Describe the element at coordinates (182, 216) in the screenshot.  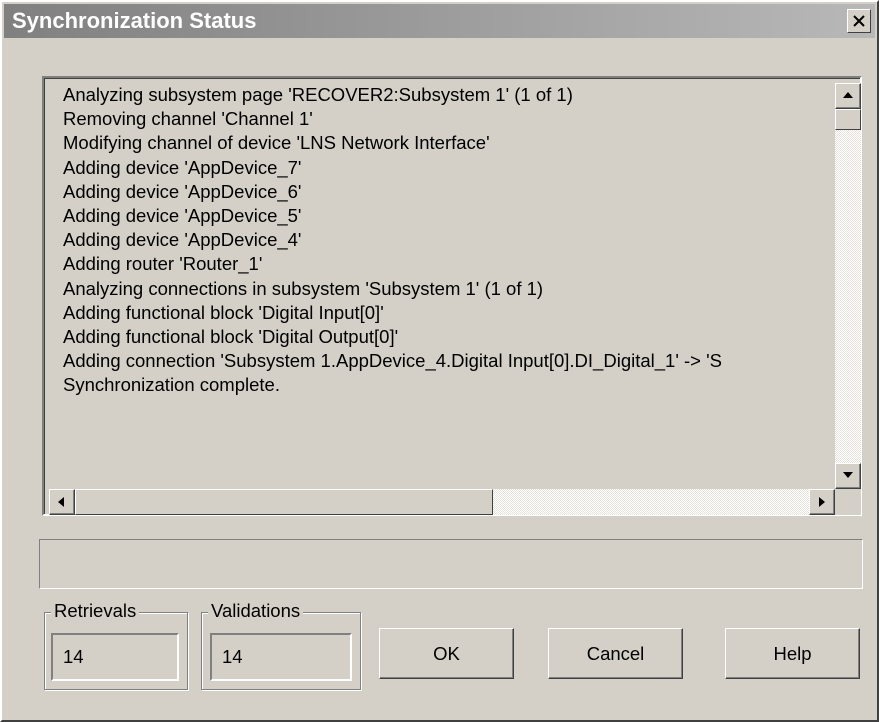
I see `log-line: Adding device 'AppDevice_5'` at that location.